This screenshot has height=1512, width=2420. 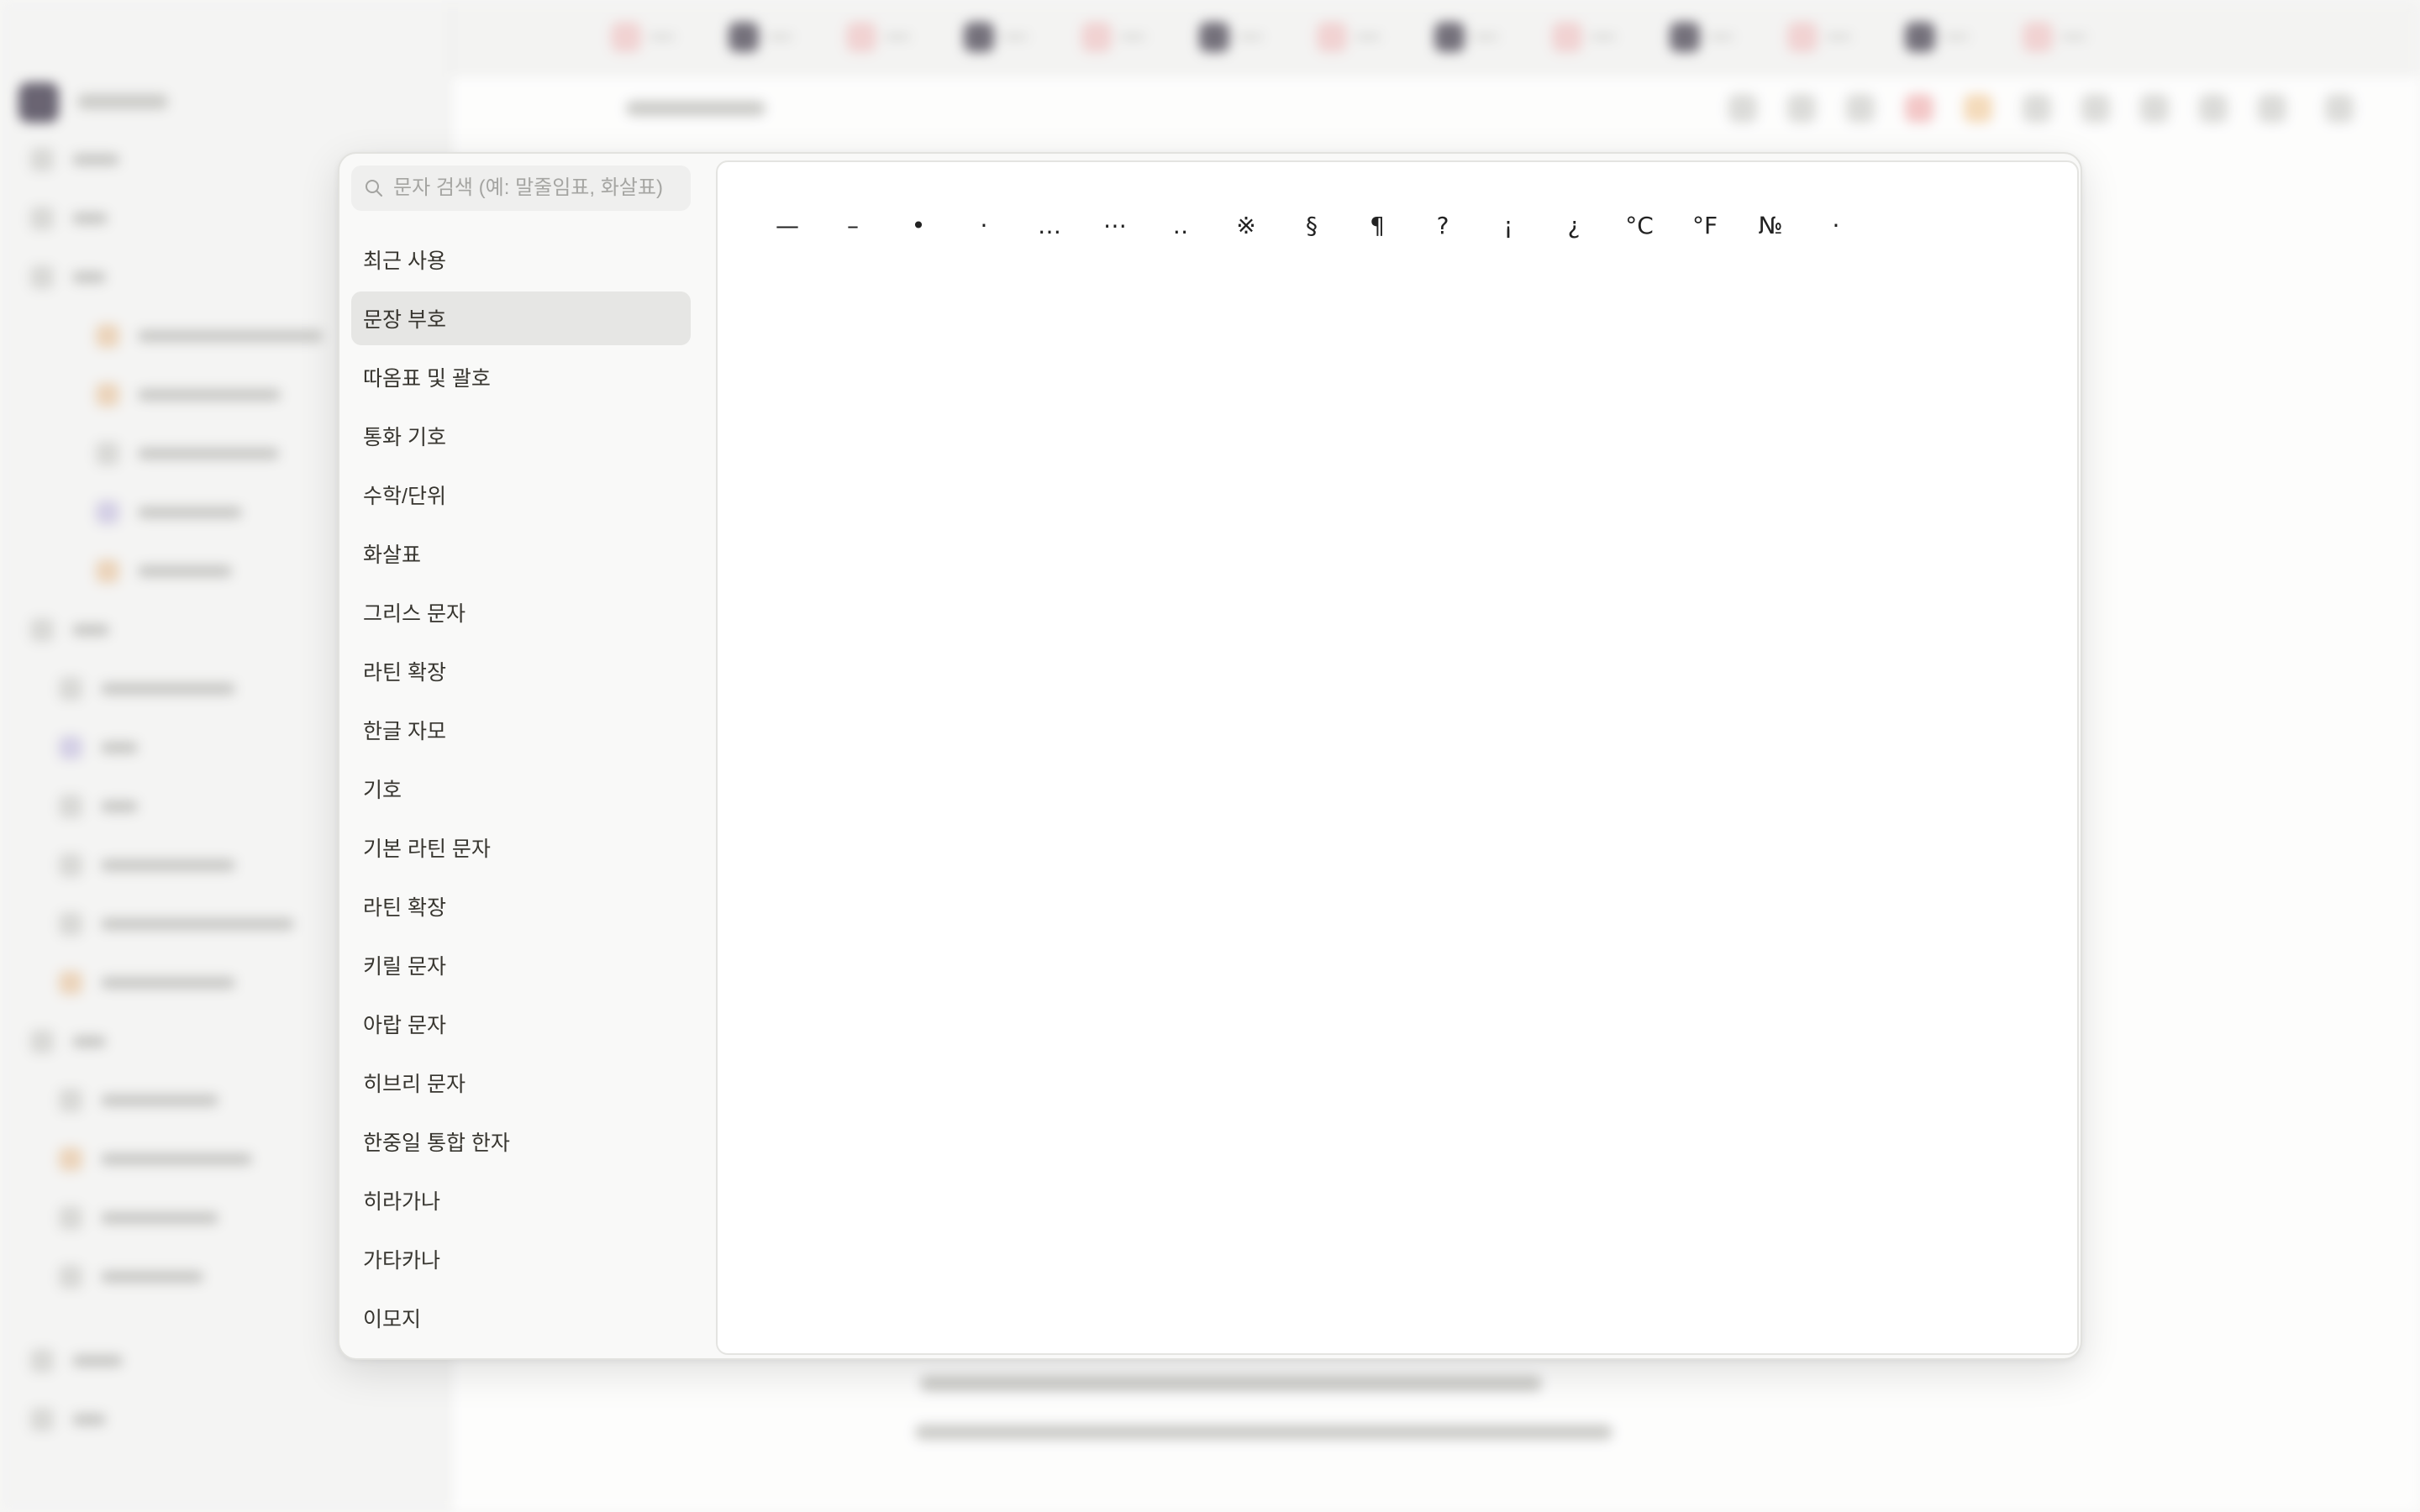 What do you see at coordinates (521, 553) in the screenshot?
I see `category-item: 화살표` at bounding box center [521, 553].